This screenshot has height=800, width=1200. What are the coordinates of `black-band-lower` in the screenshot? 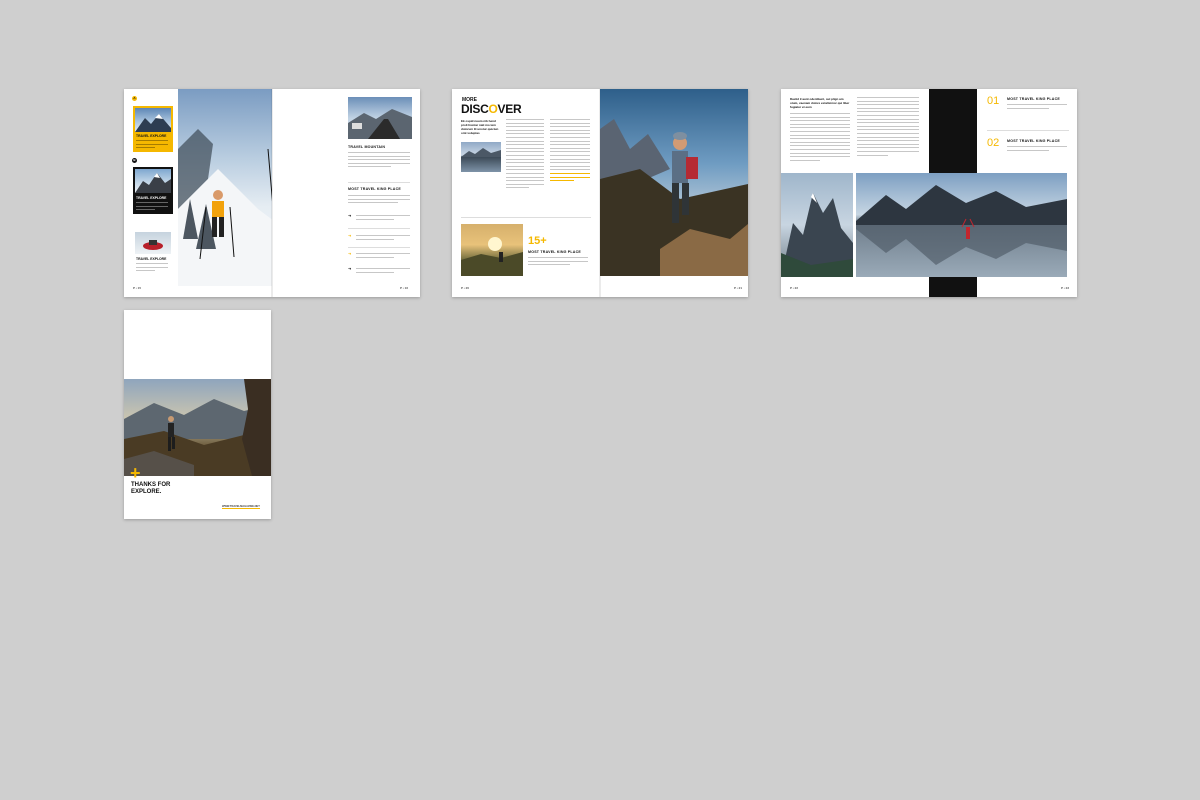 It's located at (953, 287).